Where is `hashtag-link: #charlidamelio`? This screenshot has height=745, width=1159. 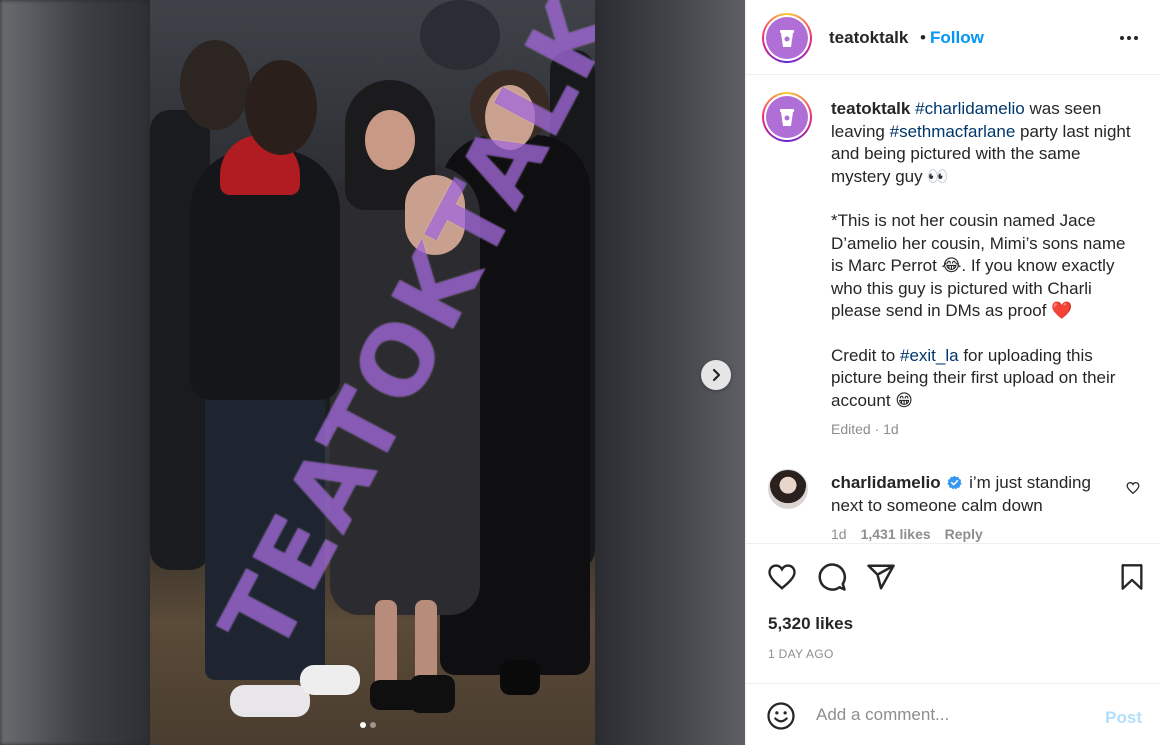 hashtag-link: #charlidamelio is located at coordinates (970, 108).